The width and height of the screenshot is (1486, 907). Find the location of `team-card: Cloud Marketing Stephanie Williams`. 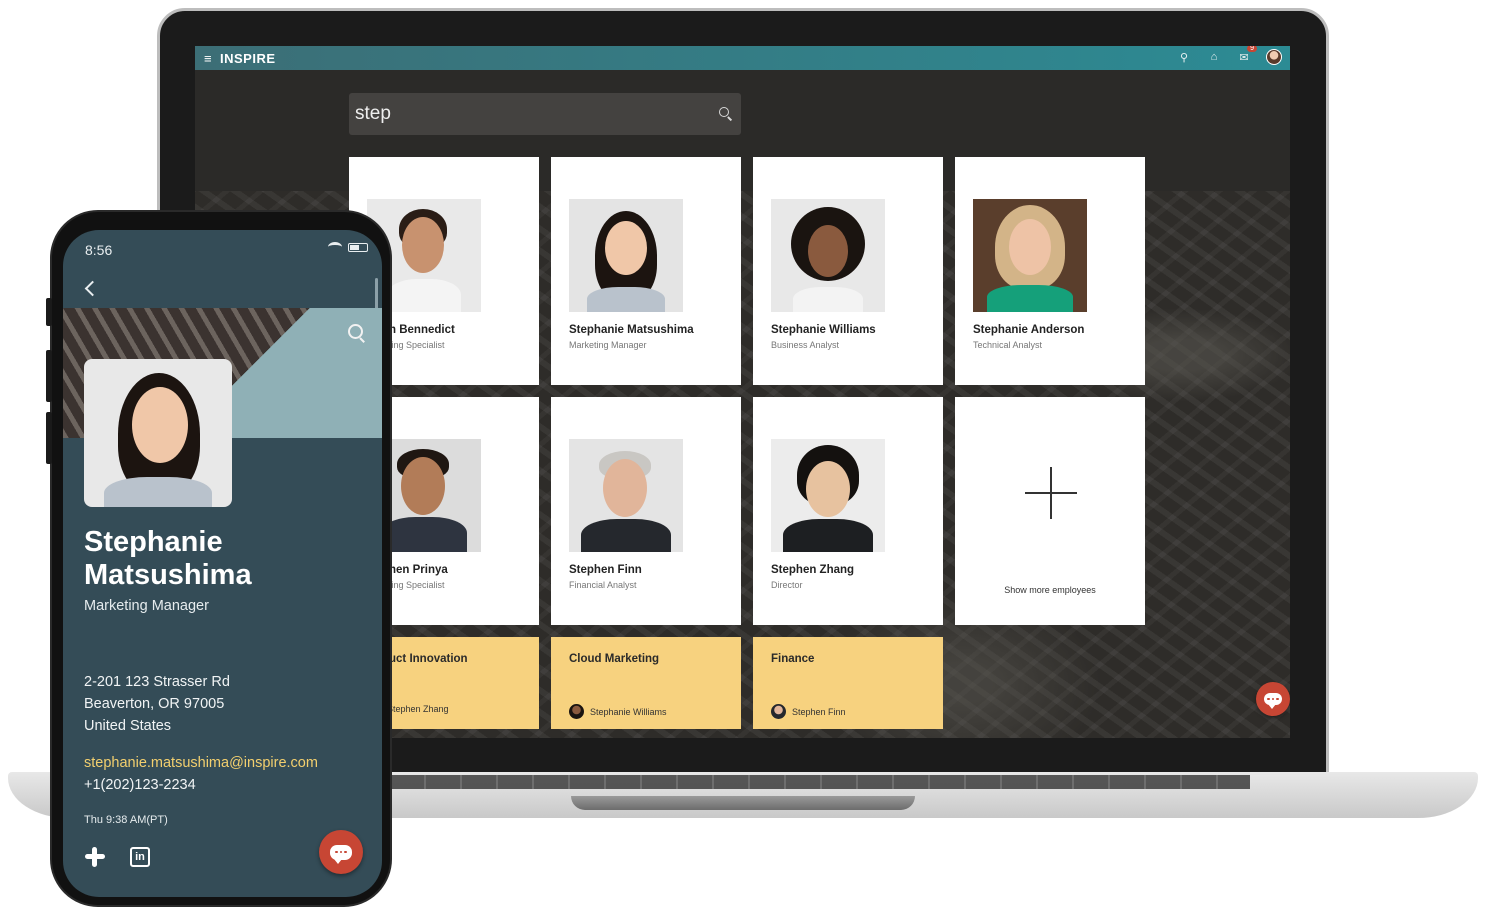

team-card: Cloud Marketing Stephanie Williams is located at coordinates (646, 683).